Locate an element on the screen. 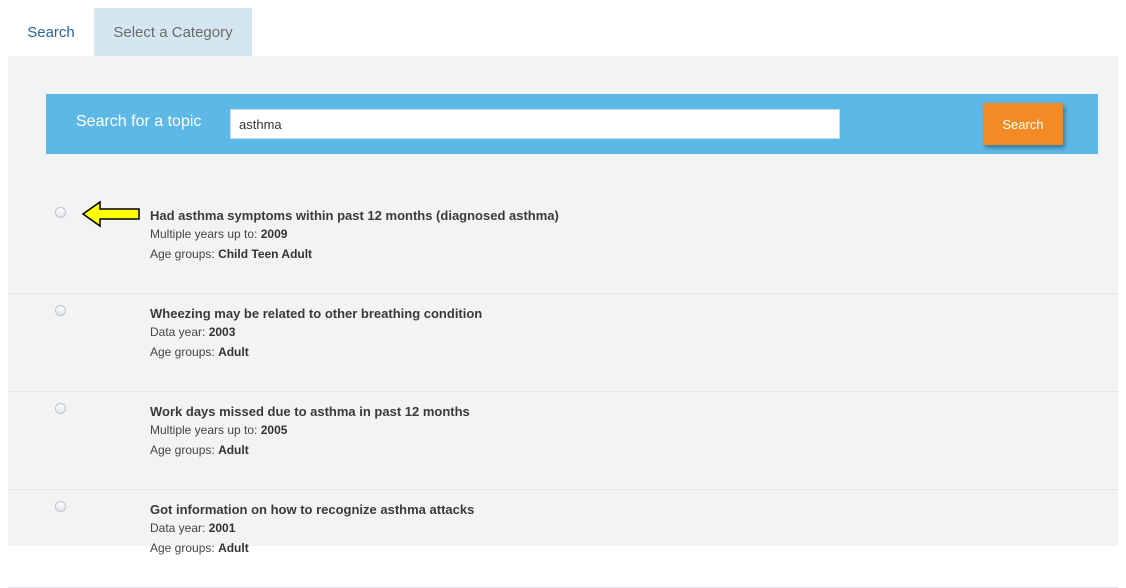  search-input is located at coordinates (535, 124).